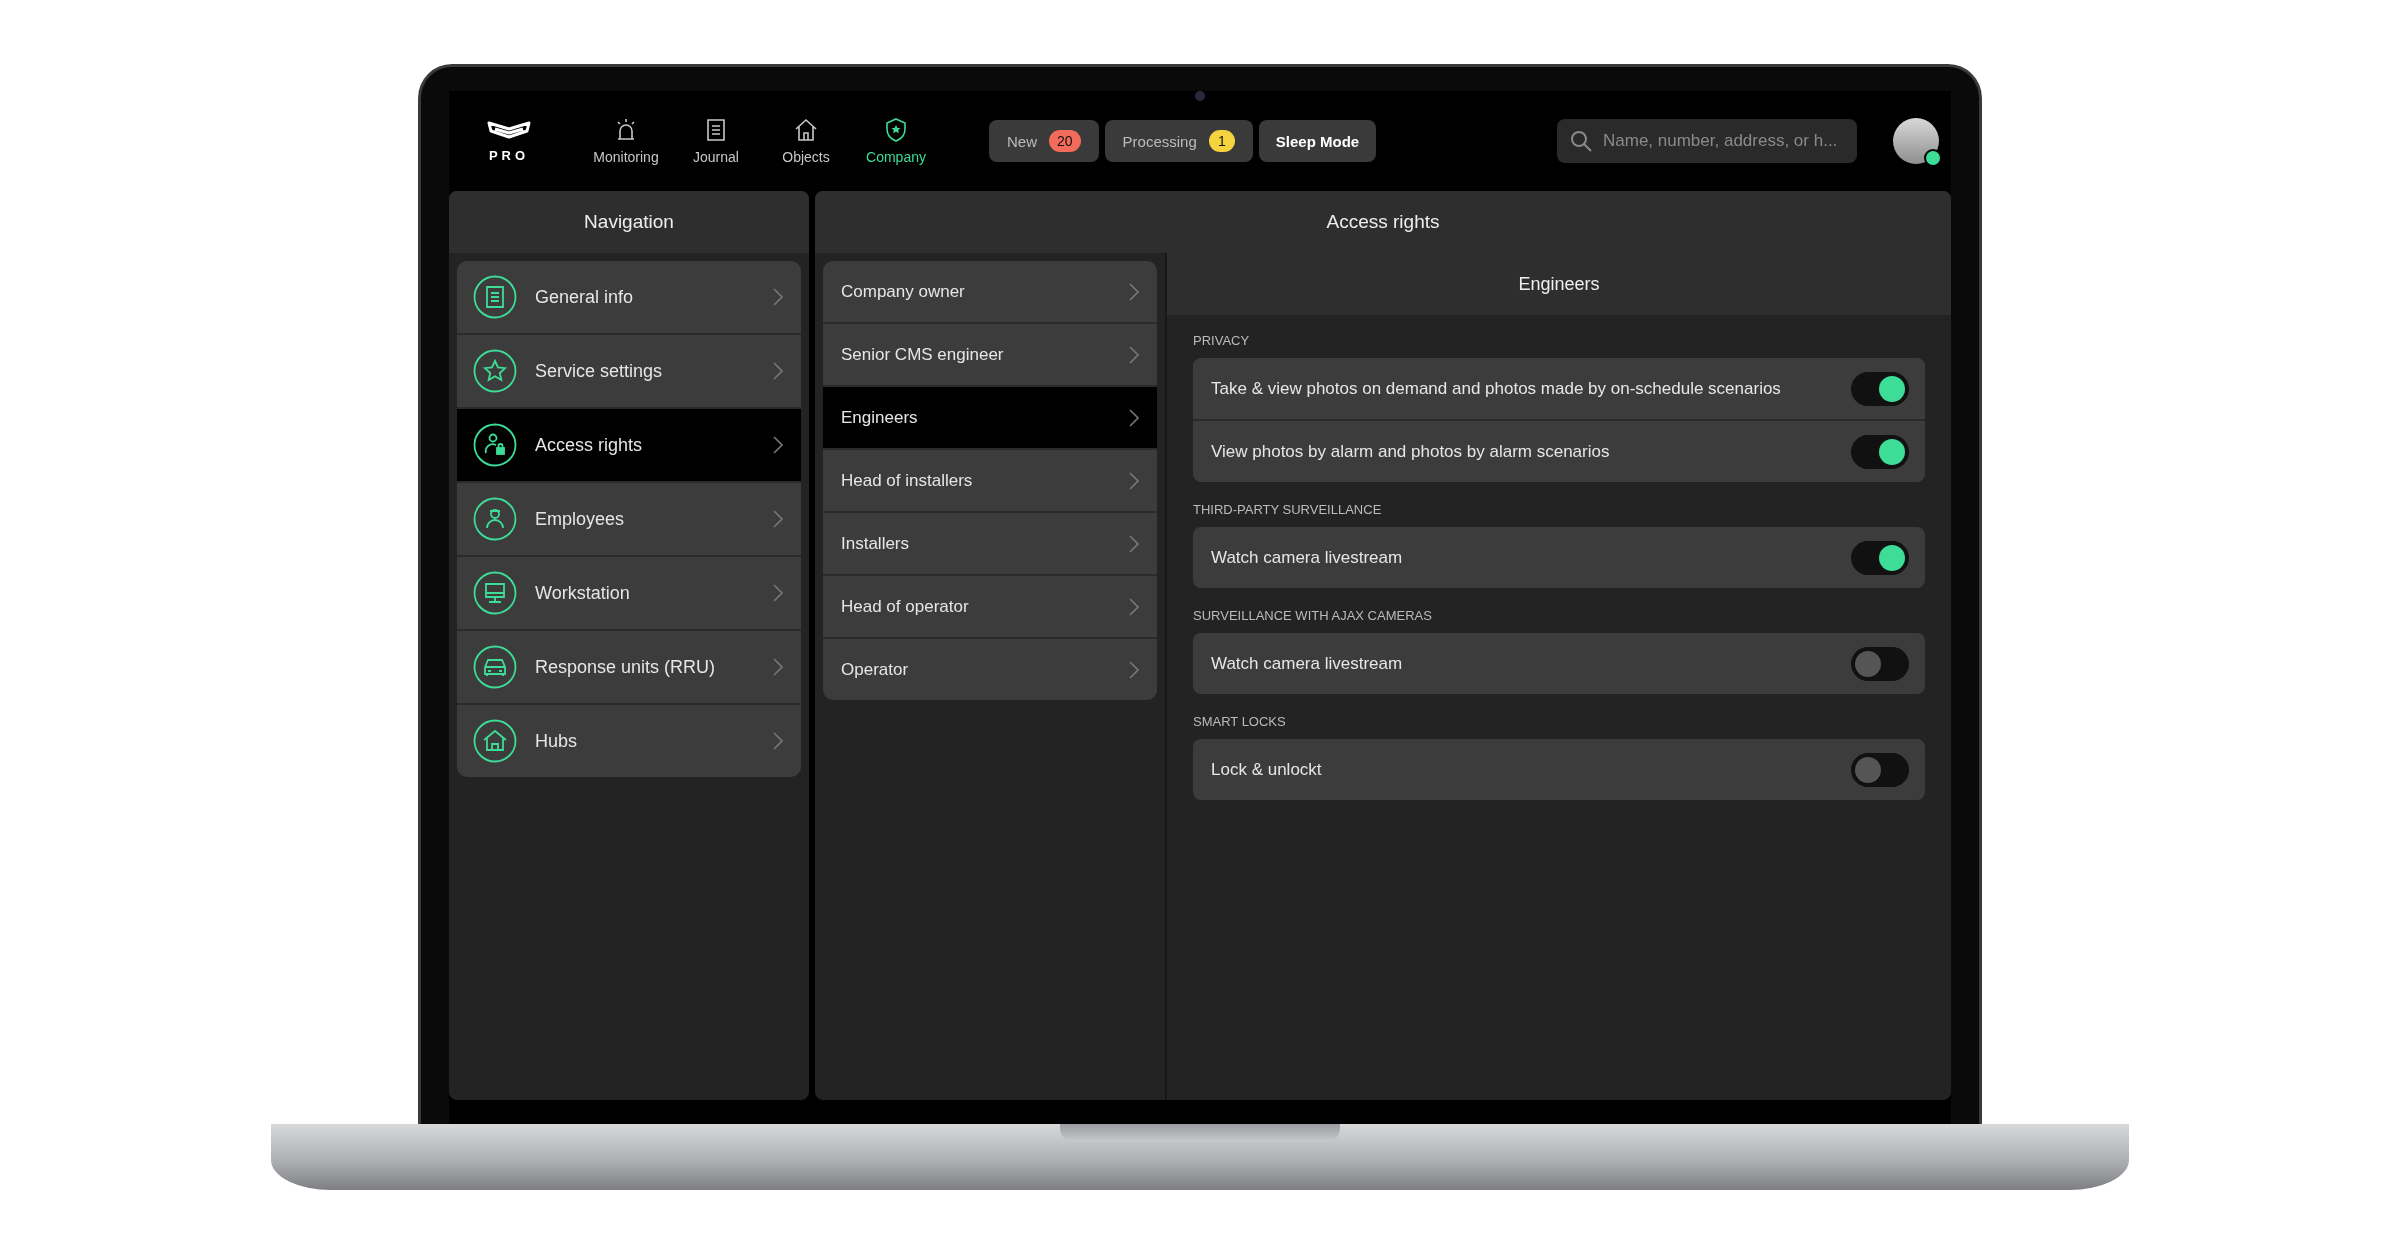 This screenshot has height=1260, width=2400. Describe the element at coordinates (990, 354) in the screenshot. I see `role-item: Senior CMS engineer` at that location.